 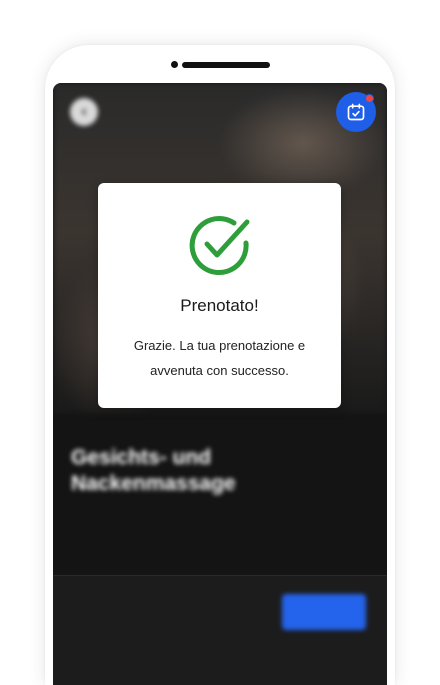 I want to click on book-button, so click(x=324, y=612).